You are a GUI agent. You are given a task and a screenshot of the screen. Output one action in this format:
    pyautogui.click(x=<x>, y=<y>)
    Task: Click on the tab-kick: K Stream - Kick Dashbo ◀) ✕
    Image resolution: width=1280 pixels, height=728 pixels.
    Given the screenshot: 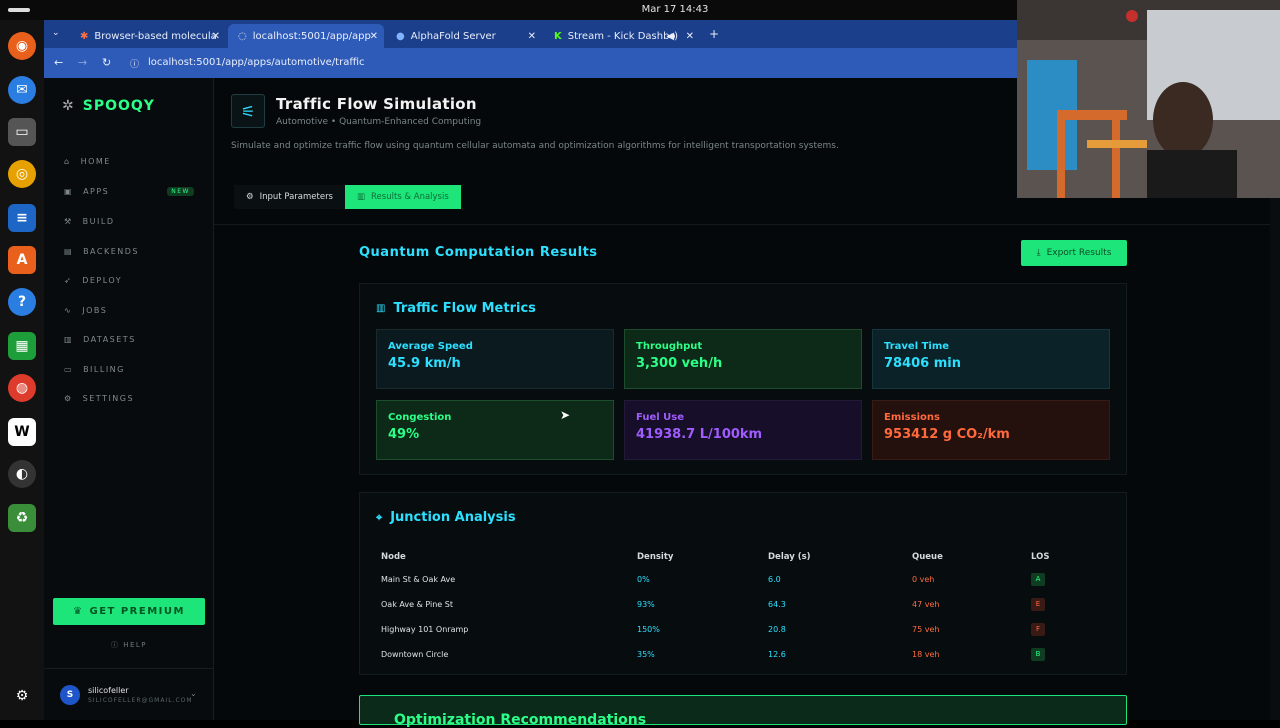 What is the action you would take?
    pyautogui.click(x=622, y=36)
    